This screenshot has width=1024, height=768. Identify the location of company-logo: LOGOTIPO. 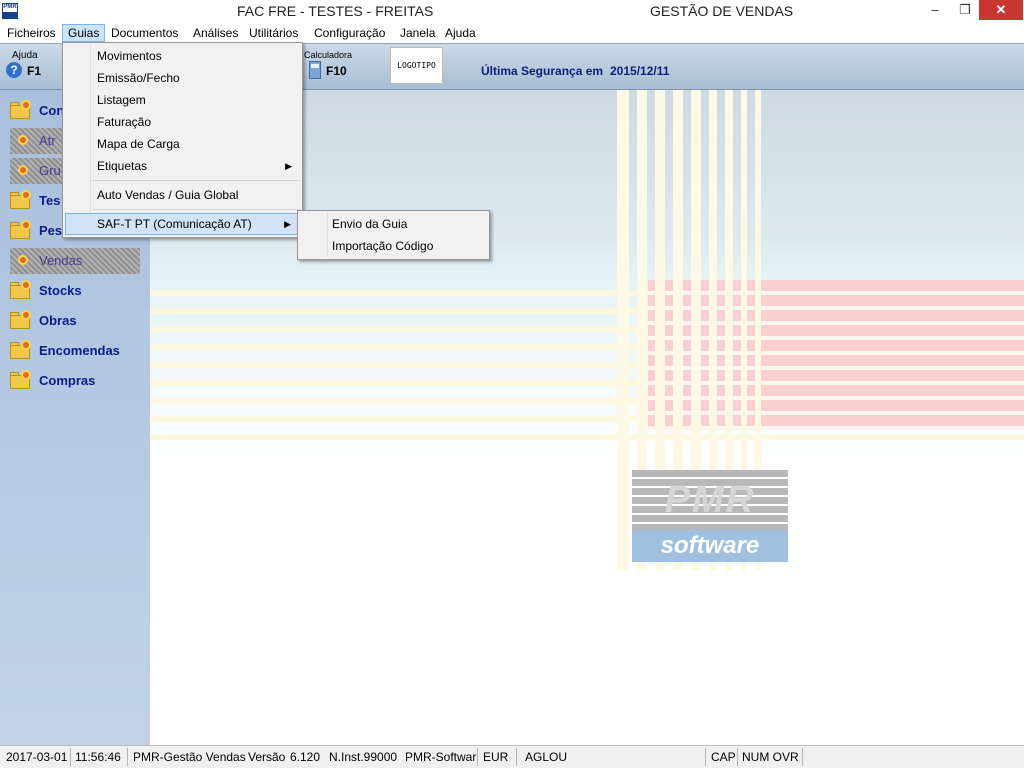
(416, 65).